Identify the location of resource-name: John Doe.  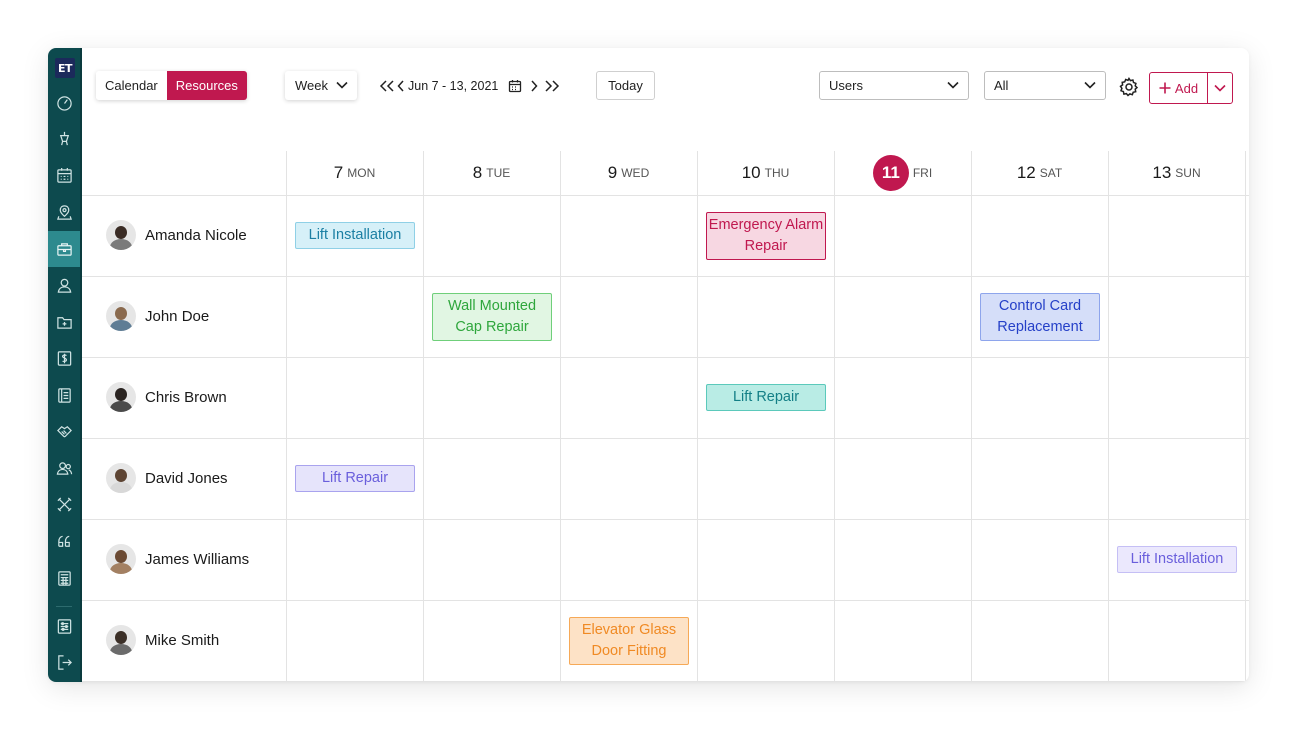
(177, 316).